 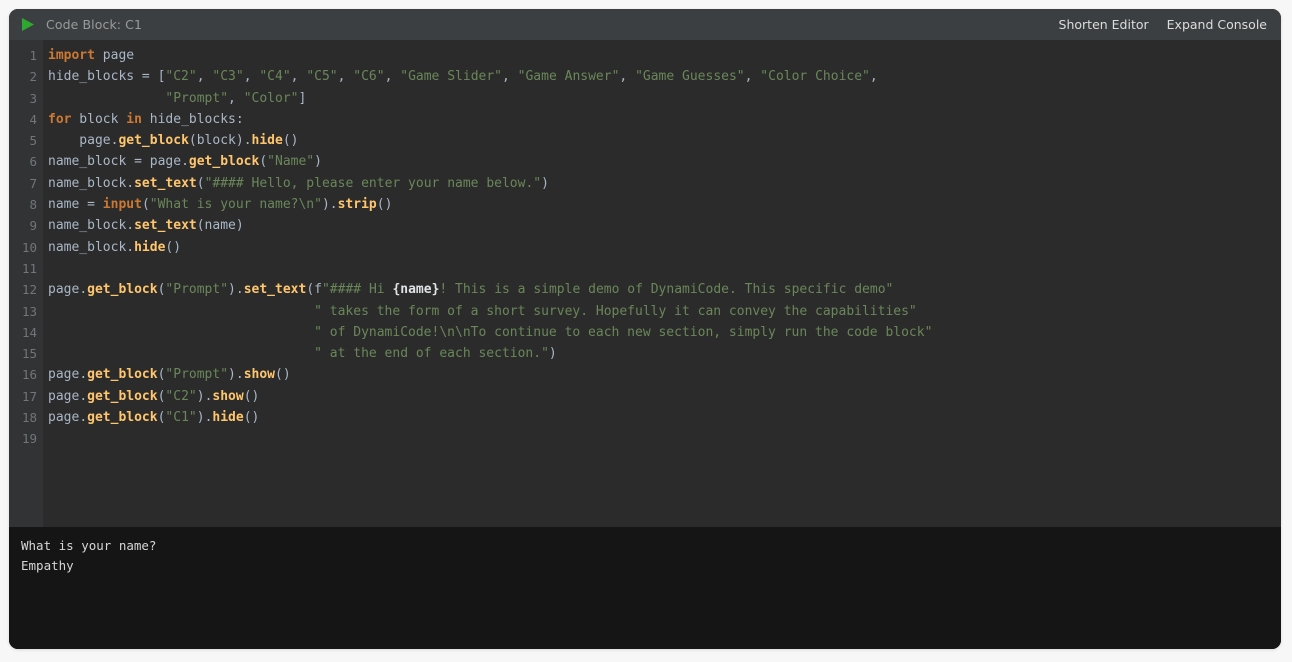 What do you see at coordinates (33, 226) in the screenshot?
I see `line-number: 9` at bounding box center [33, 226].